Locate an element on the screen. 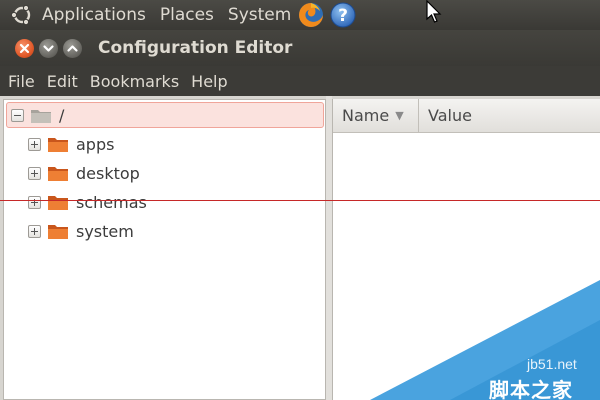 Image resolution: width=600 pixels, height=400 pixels. chevron-up-icon is located at coordinates (72, 48).